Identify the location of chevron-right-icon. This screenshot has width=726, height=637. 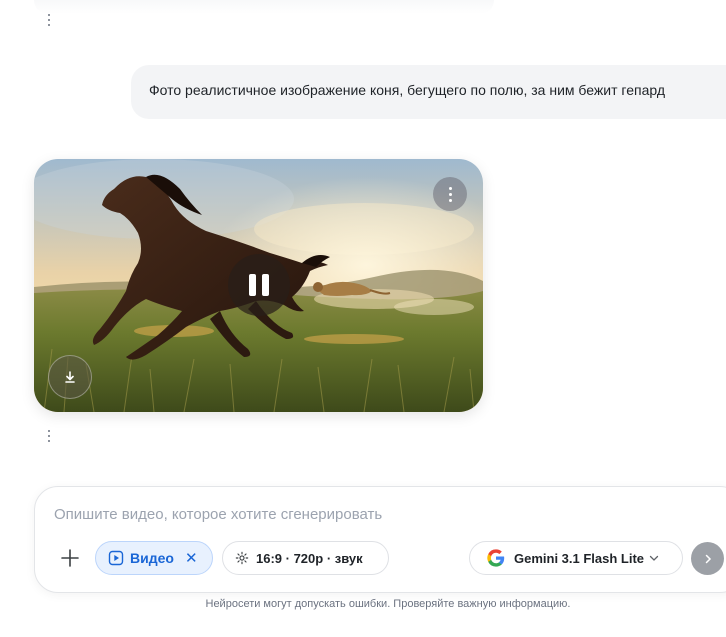
(708, 558).